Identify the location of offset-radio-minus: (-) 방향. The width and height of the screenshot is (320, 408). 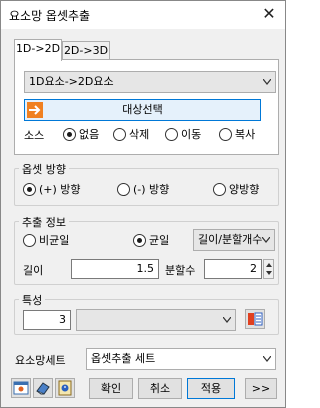
(143, 189).